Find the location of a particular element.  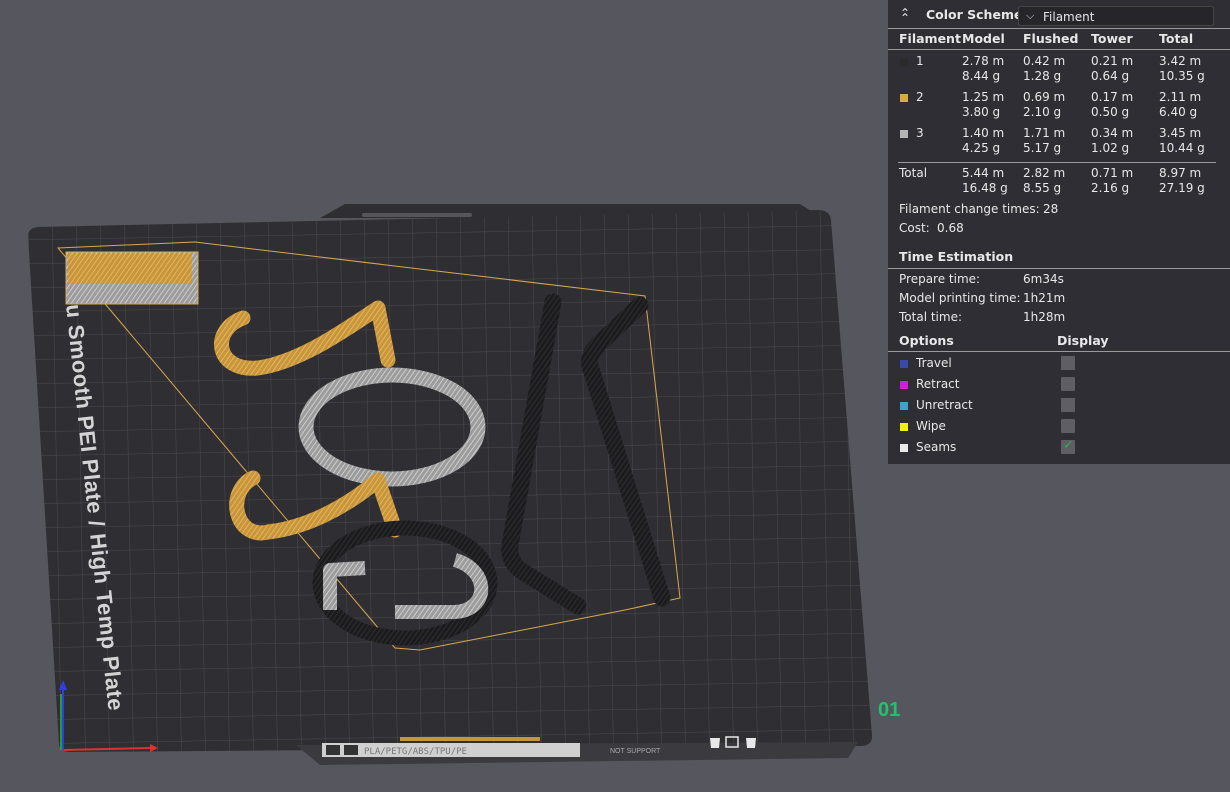

tower-length: 0.17 m is located at coordinates (1112, 97).